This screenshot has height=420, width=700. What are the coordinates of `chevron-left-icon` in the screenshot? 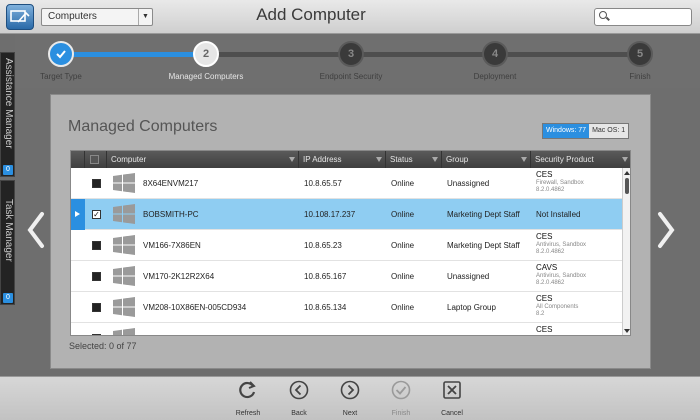 It's located at (36, 230).